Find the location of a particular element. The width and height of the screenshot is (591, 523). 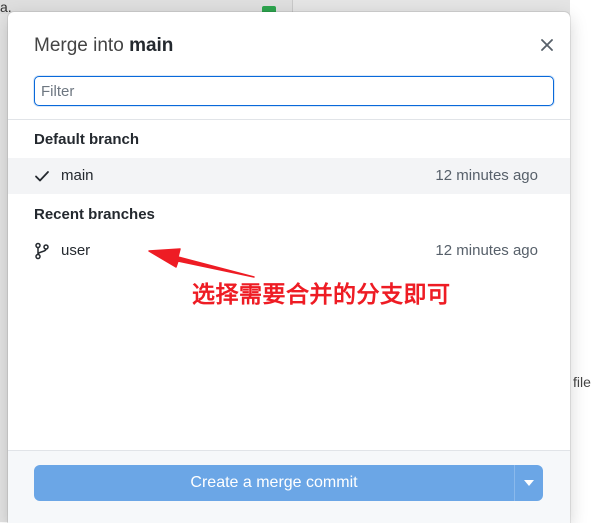

branch-item-main: main 12 minutes ago is located at coordinates (289, 176).